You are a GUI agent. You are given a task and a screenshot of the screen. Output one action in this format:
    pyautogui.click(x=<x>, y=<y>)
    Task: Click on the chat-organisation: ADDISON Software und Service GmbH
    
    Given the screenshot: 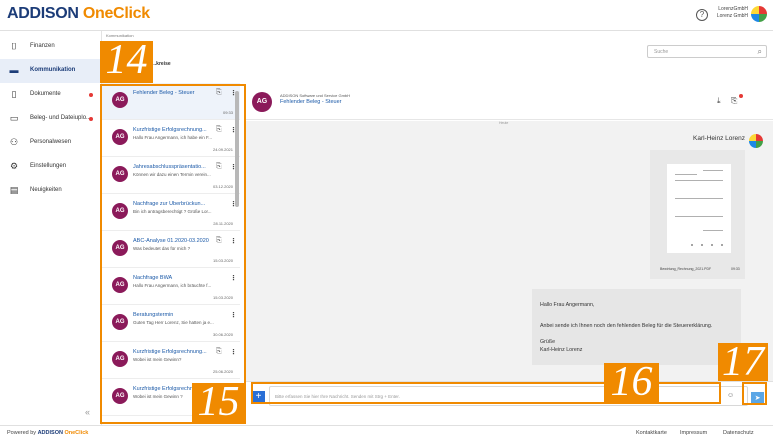 What is the action you would take?
    pyautogui.click(x=315, y=95)
    